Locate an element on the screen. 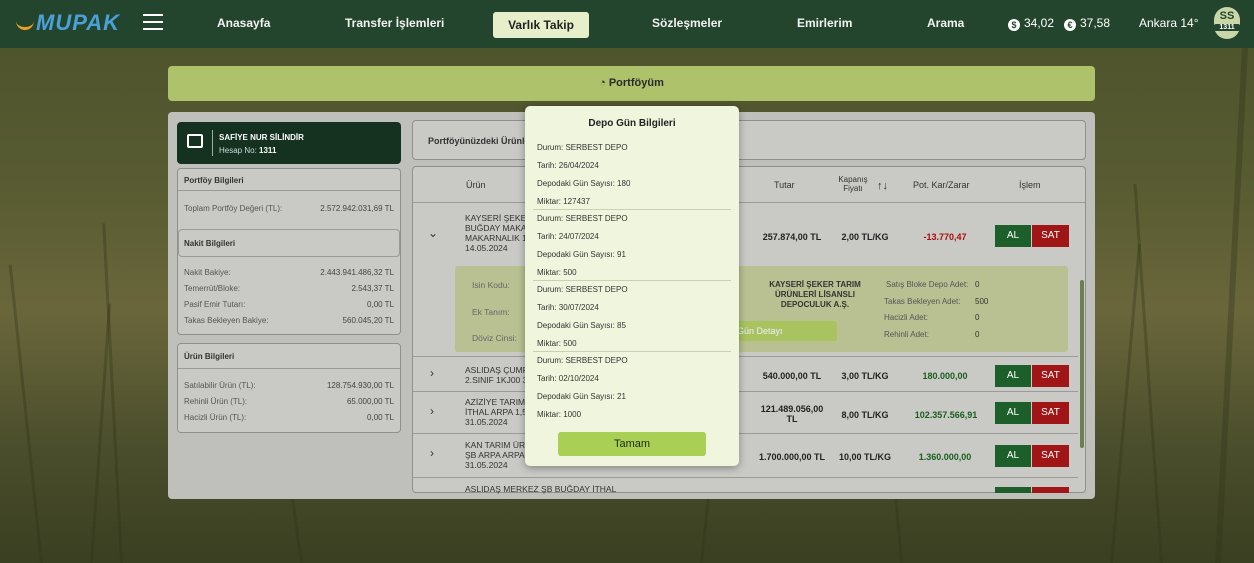 The image size is (1254, 563). row3-sat-button: SAT is located at coordinates (1050, 413).